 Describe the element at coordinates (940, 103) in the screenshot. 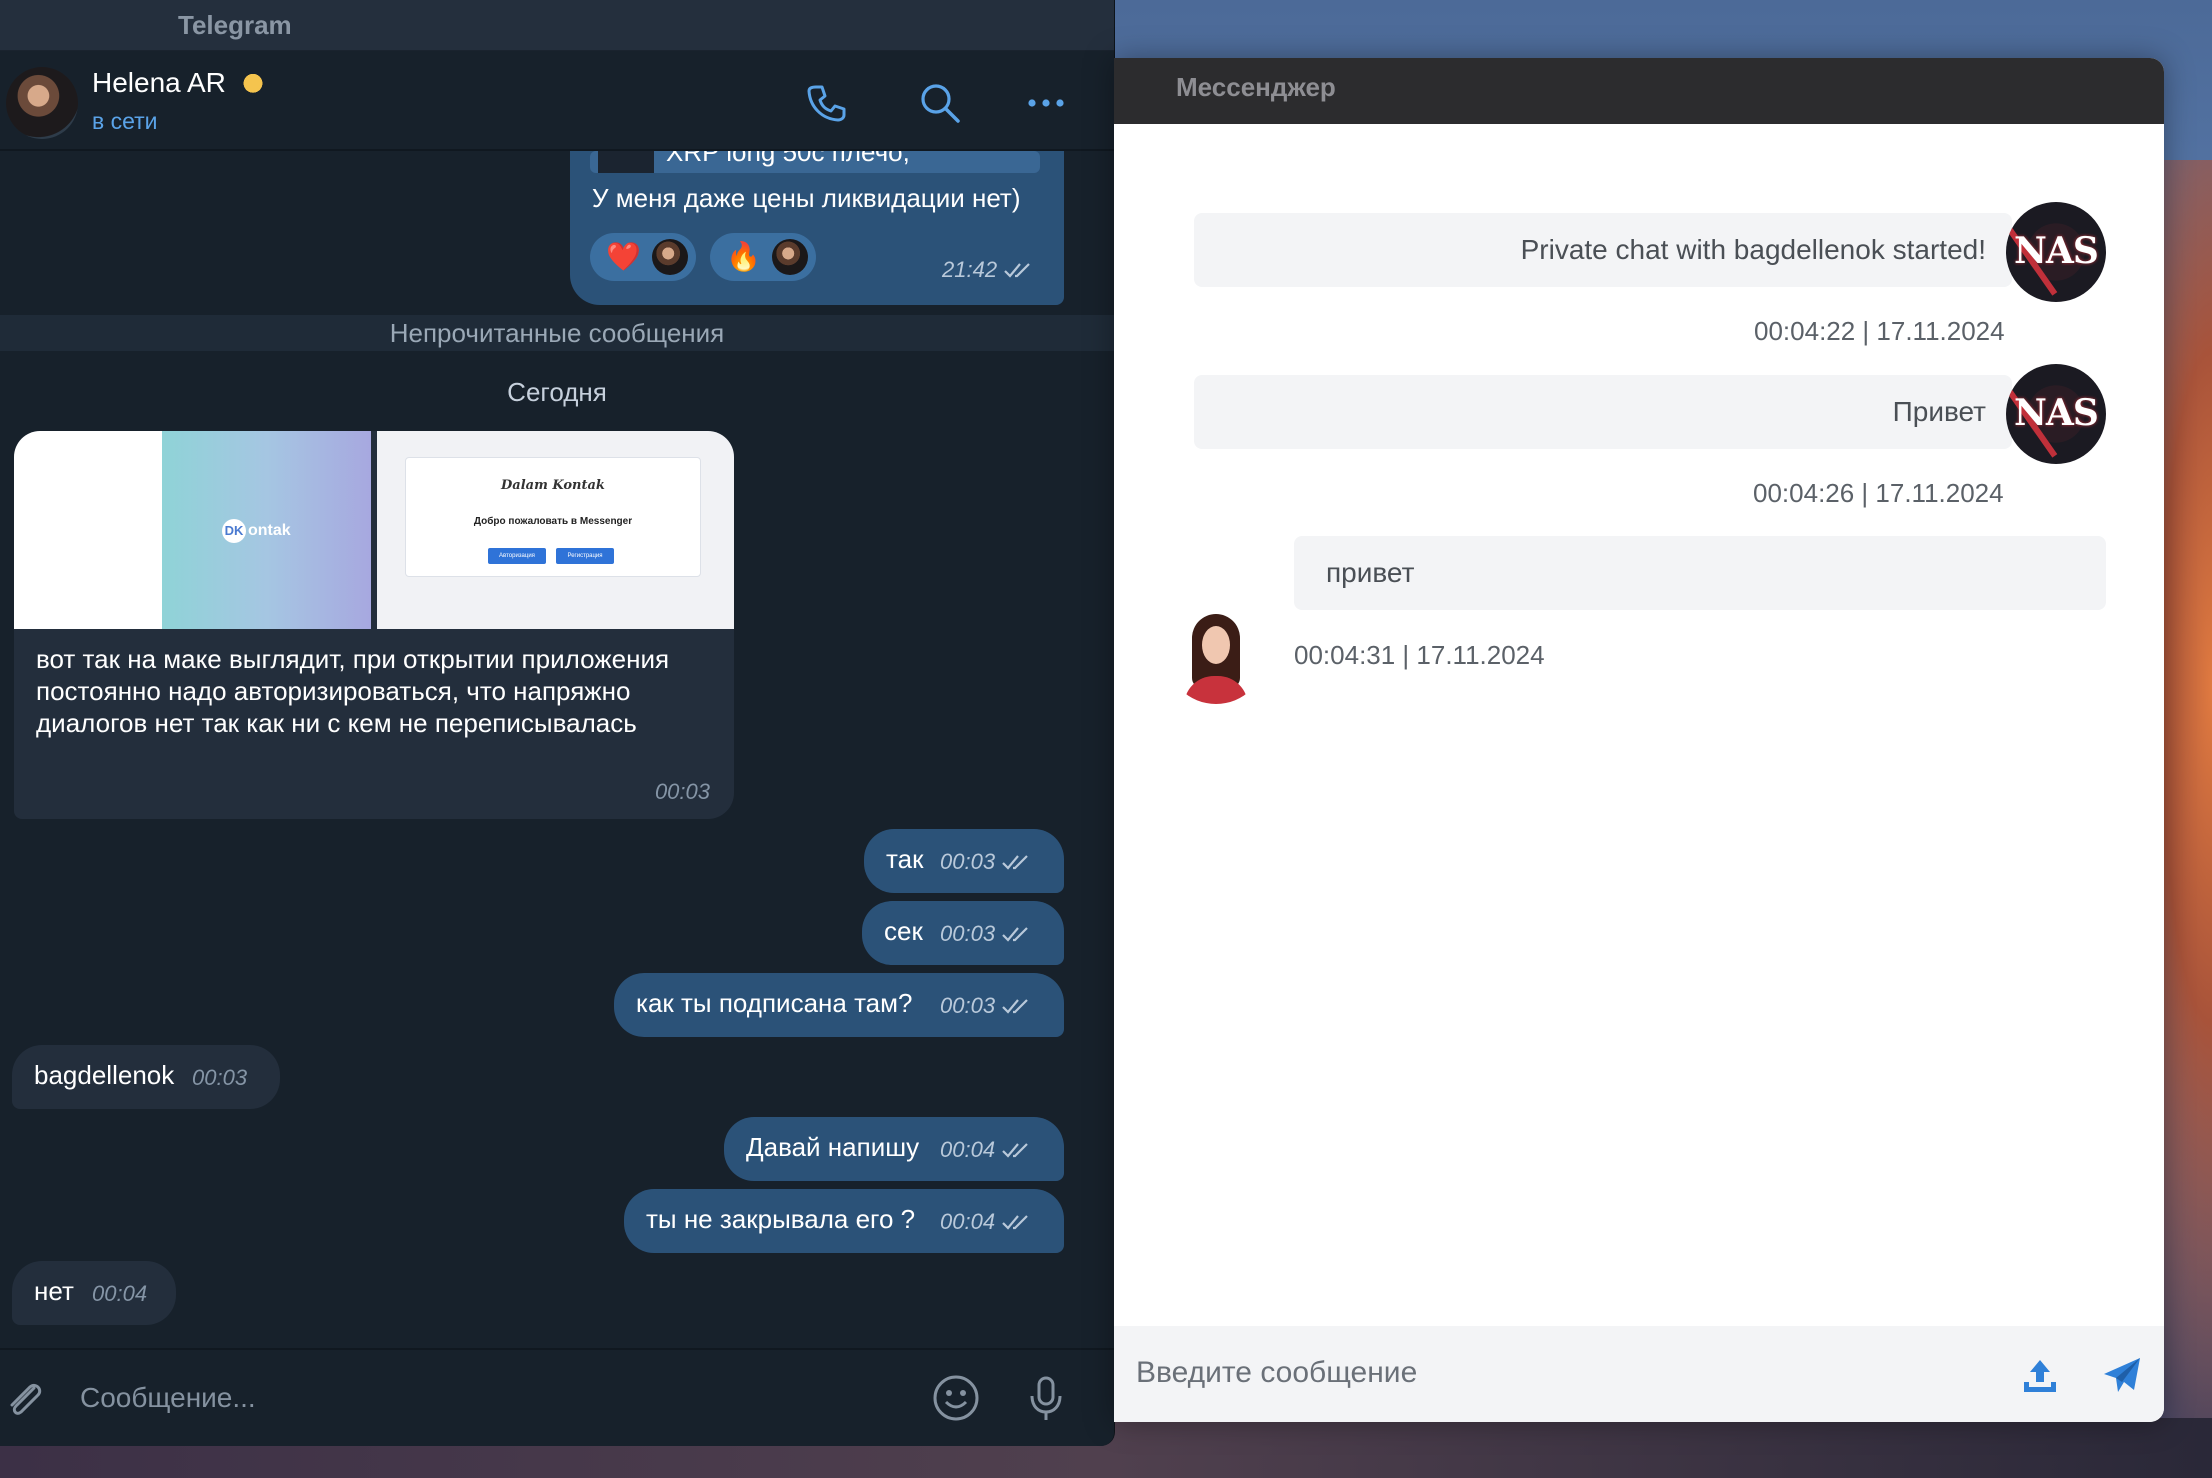

I see `search-icon` at that location.